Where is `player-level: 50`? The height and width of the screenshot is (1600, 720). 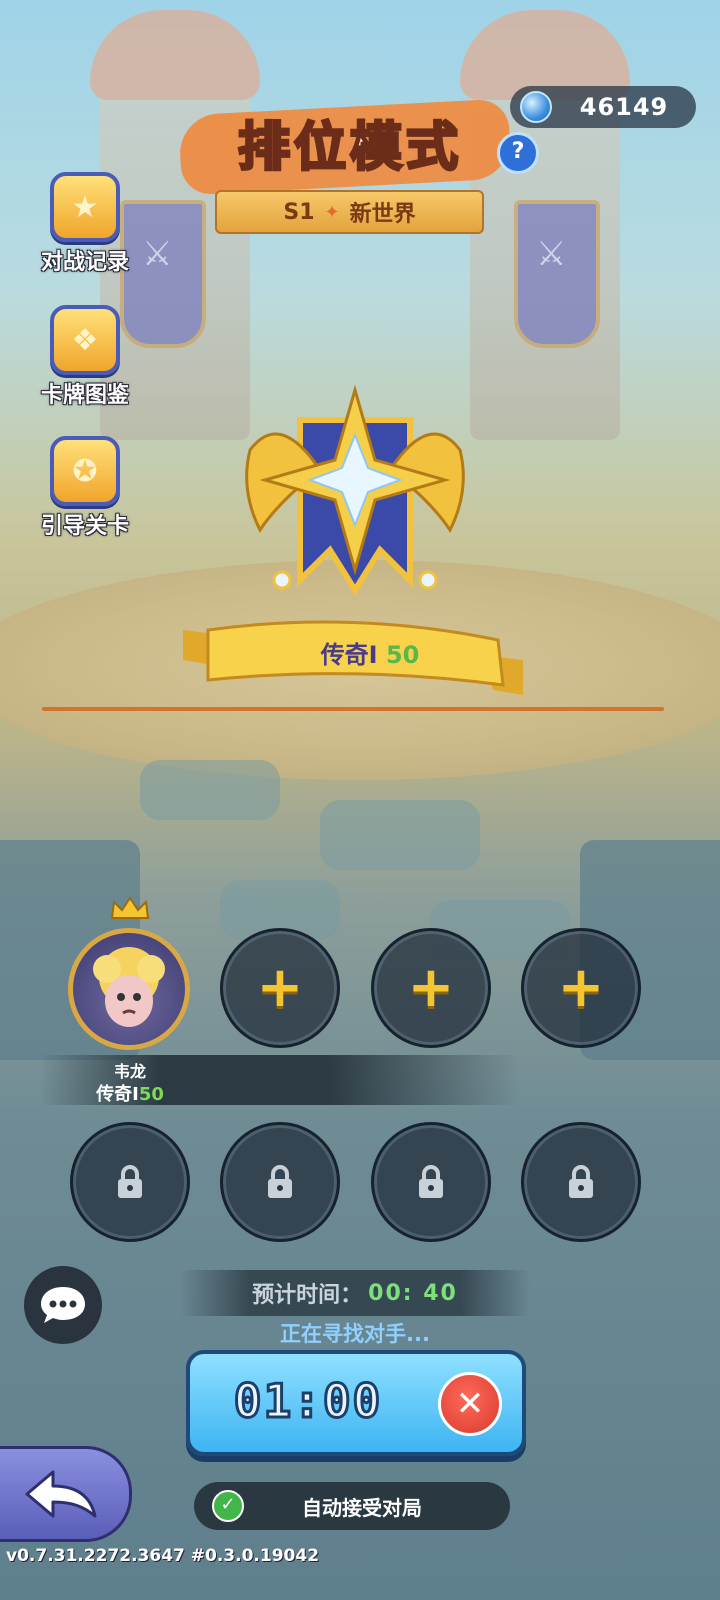 player-level: 50 is located at coordinates (151, 1094).